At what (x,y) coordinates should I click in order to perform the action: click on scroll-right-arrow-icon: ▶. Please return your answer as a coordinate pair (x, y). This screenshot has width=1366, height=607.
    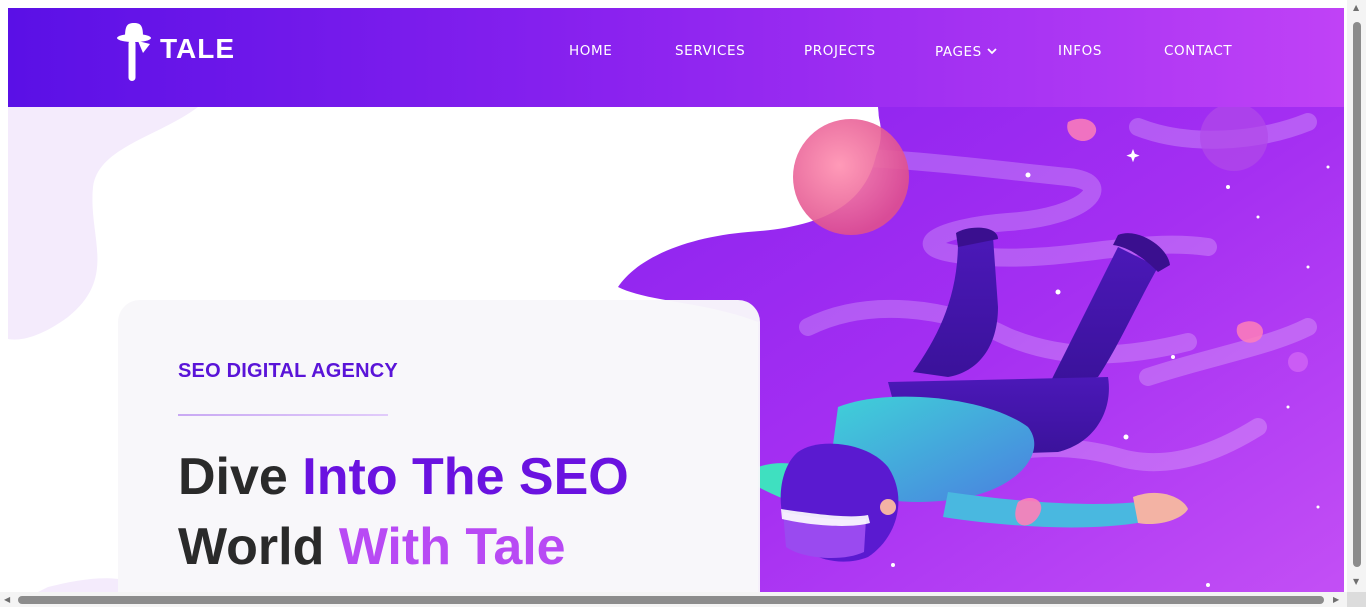
    Looking at the image, I should click on (1336, 600).